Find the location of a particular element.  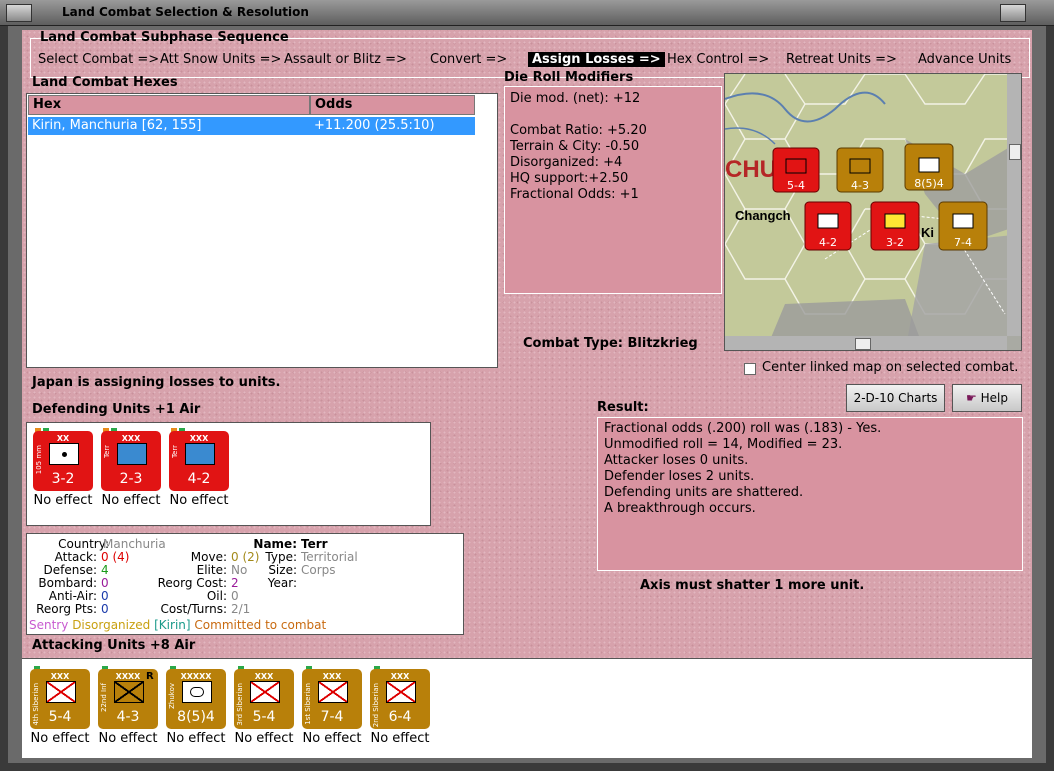

map-counter-strength: 5-4 is located at coordinates (796, 185).